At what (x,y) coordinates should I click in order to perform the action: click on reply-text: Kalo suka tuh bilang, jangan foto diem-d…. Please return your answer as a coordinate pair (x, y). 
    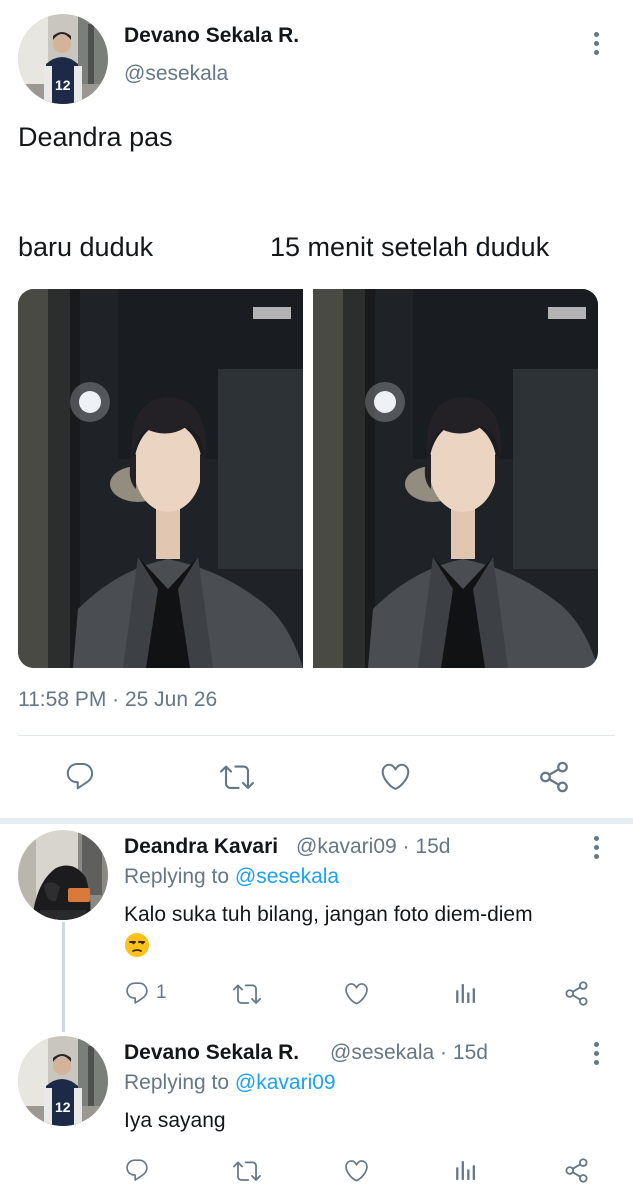
    Looking at the image, I should click on (328, 914).